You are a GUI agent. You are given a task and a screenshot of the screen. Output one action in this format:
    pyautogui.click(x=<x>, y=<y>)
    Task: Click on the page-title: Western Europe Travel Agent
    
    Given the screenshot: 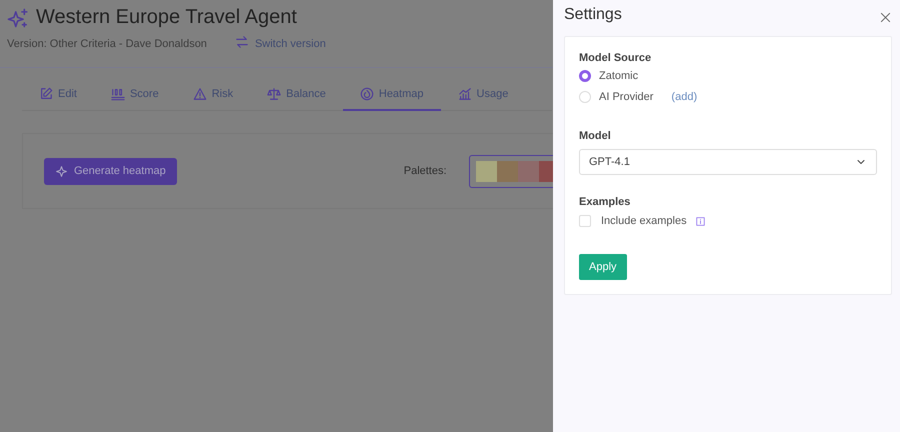 What is the action you would take?
    pyautogui.click(x=166, y=17)
    